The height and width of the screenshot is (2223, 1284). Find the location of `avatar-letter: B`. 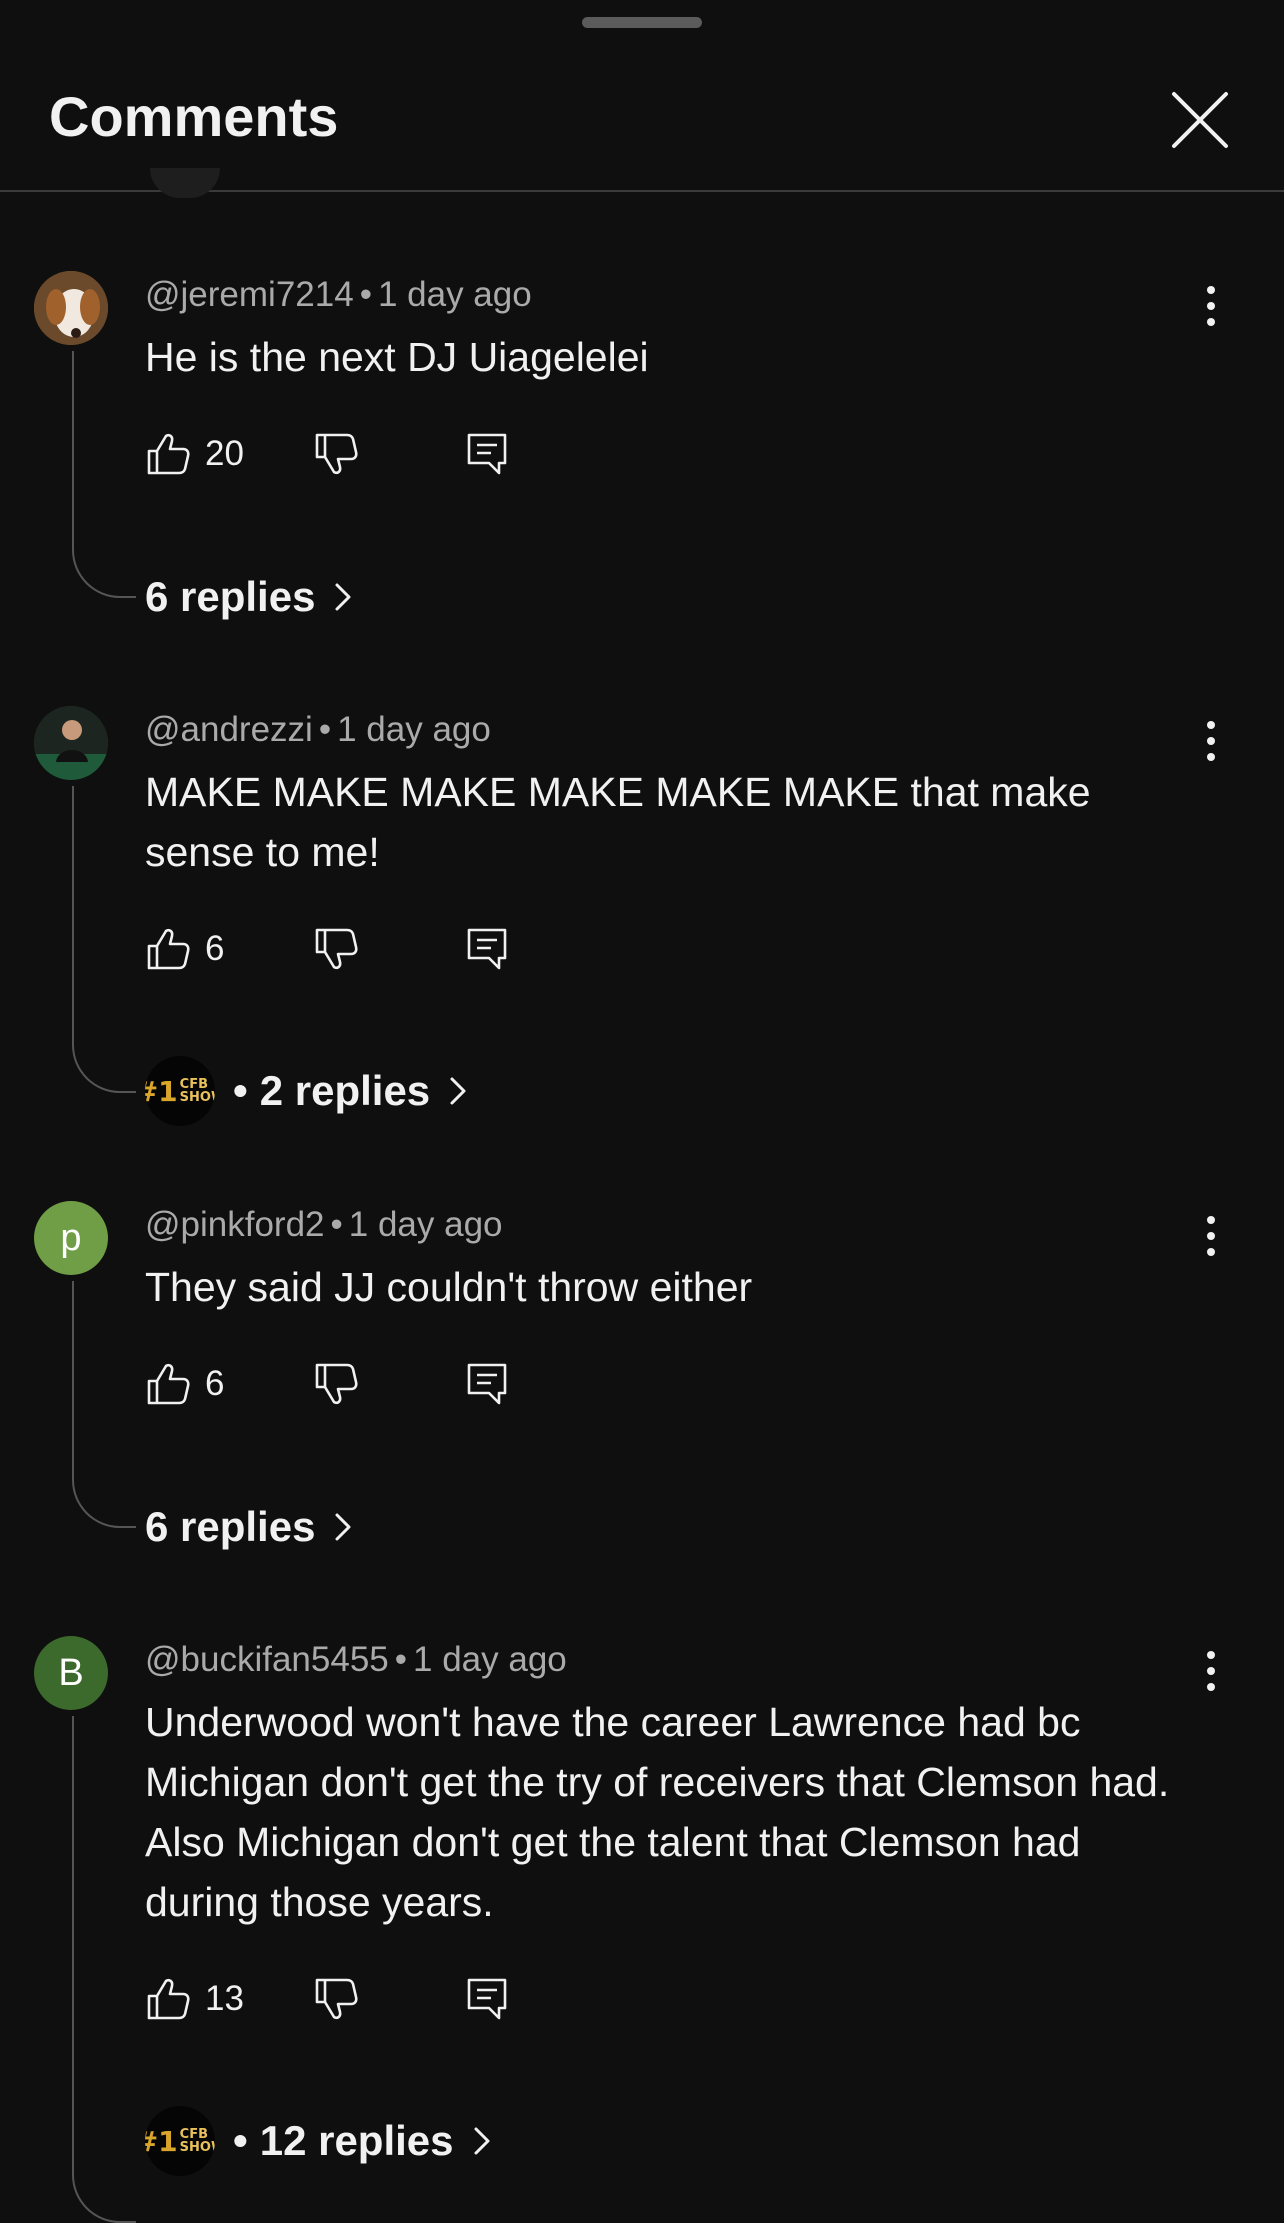

avatar-letter: B is located at coordinates (71, 1672).